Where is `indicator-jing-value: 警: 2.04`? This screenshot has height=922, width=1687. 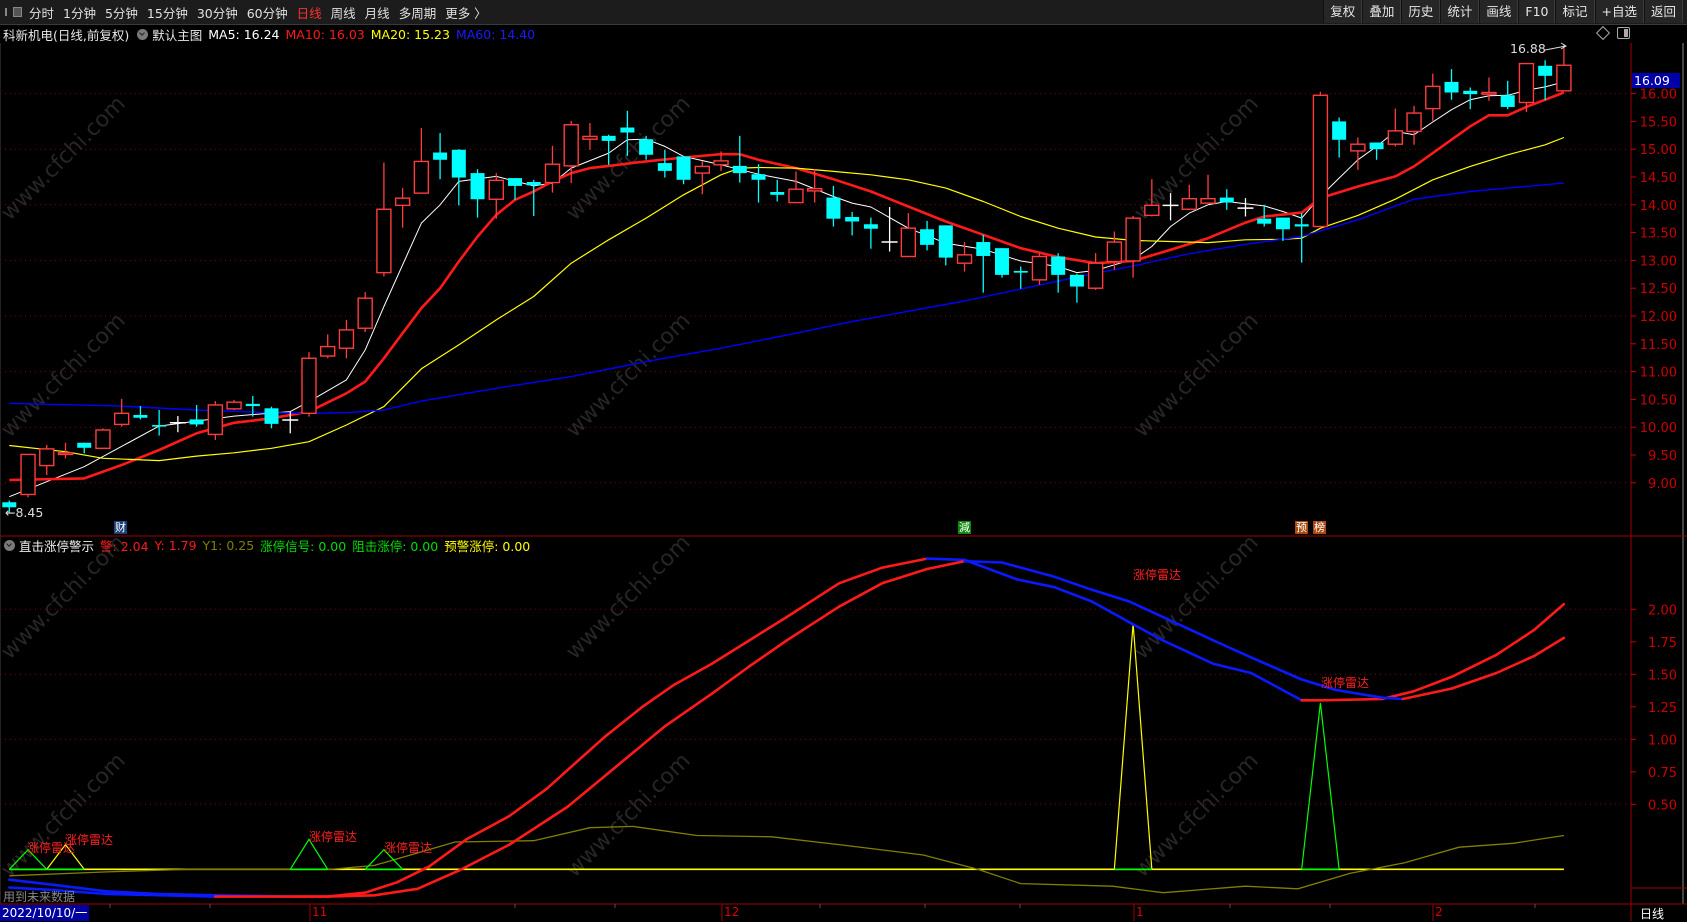
indicator-jing-value: 警: 2.04 is located at coordinates (124, 546).